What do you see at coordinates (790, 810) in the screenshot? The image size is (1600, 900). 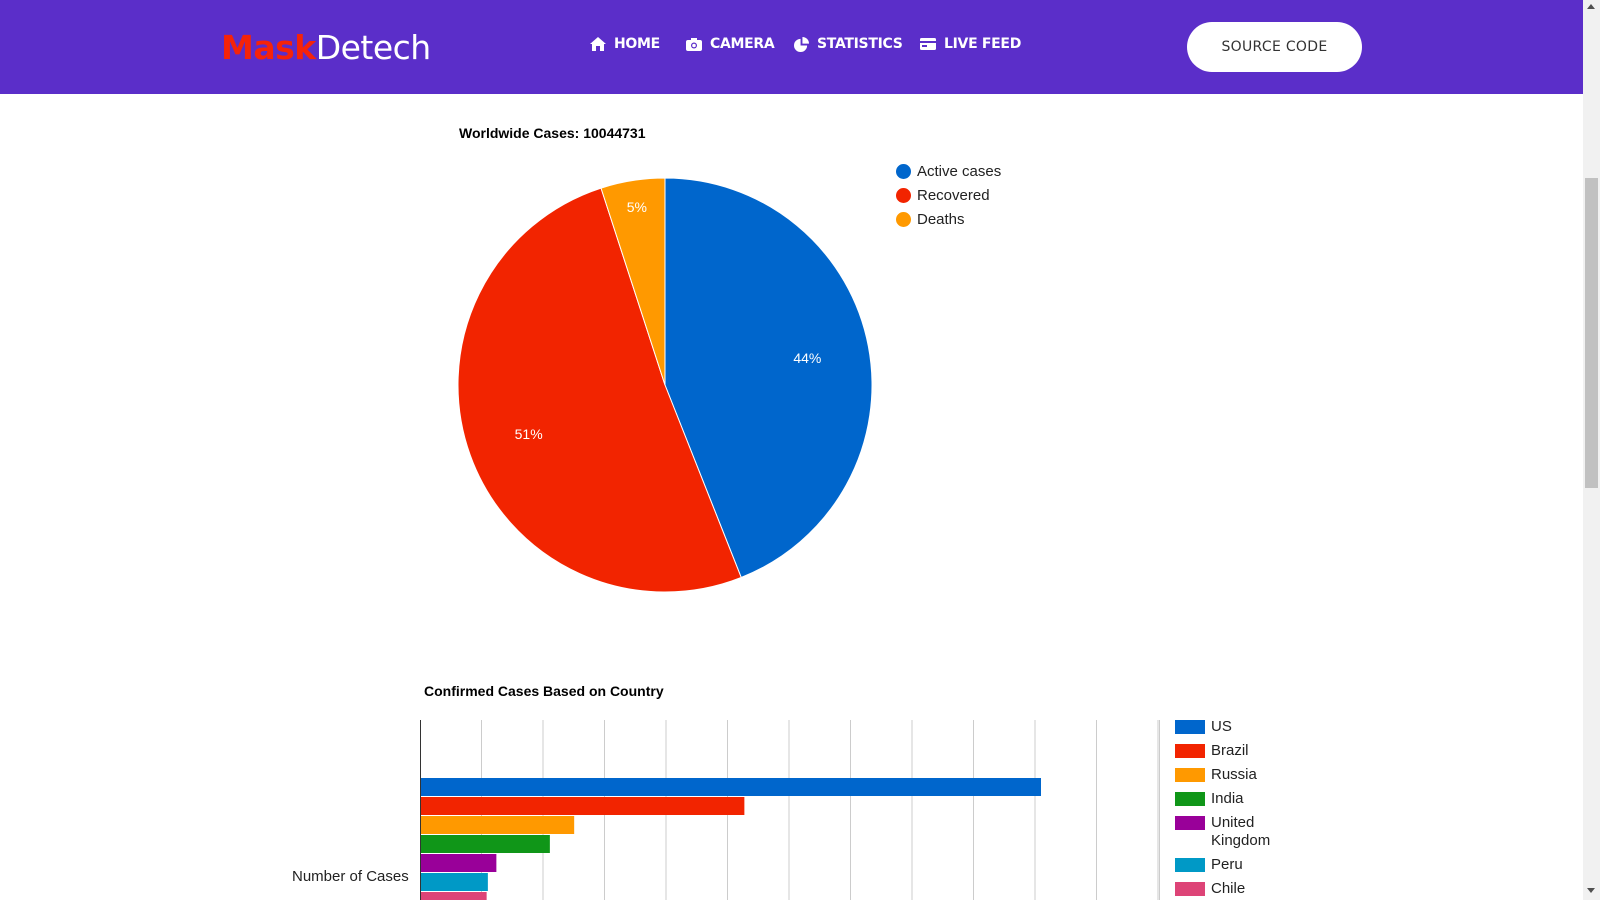 I see `bar-chart` at bounding box center [790, 810].